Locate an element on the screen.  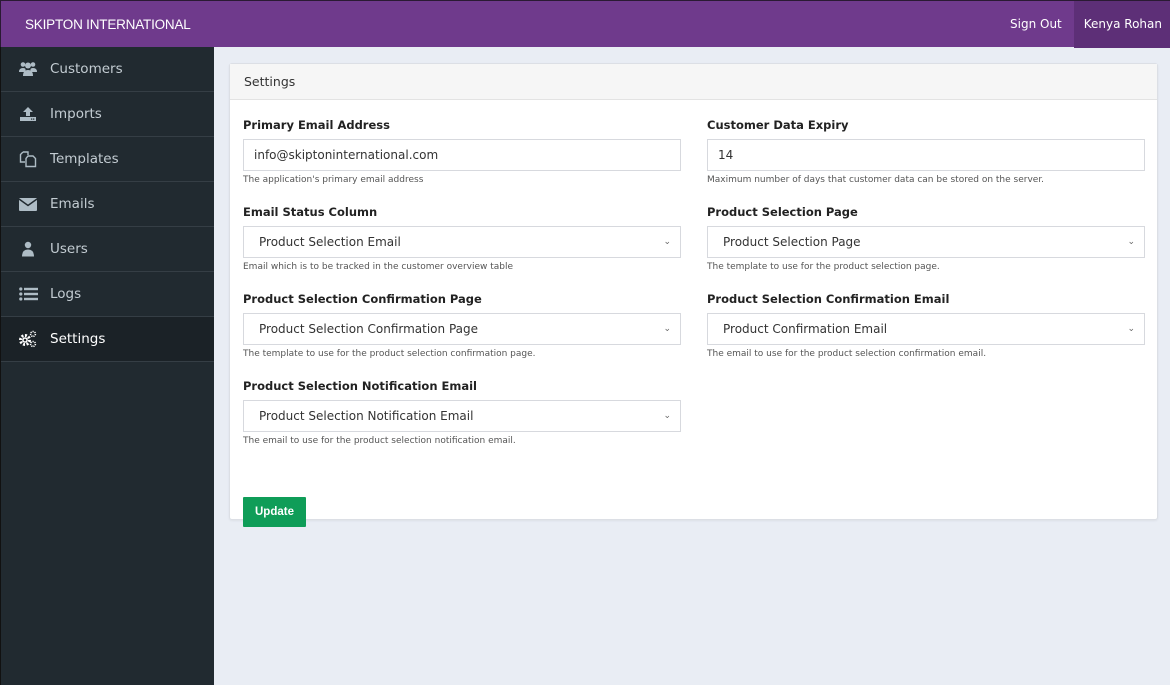
data-expiry-label: Customer Data Expiry is located at coordinates (778, 125).